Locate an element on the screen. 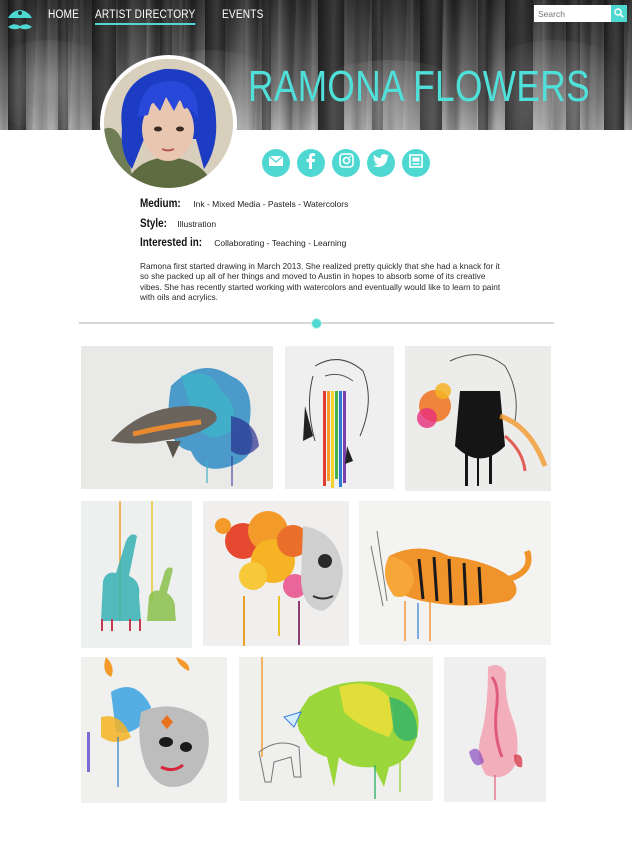 Image resolution: width=632 pixels, height=847 pixels. website-icon is located at coordinates (416, 163).